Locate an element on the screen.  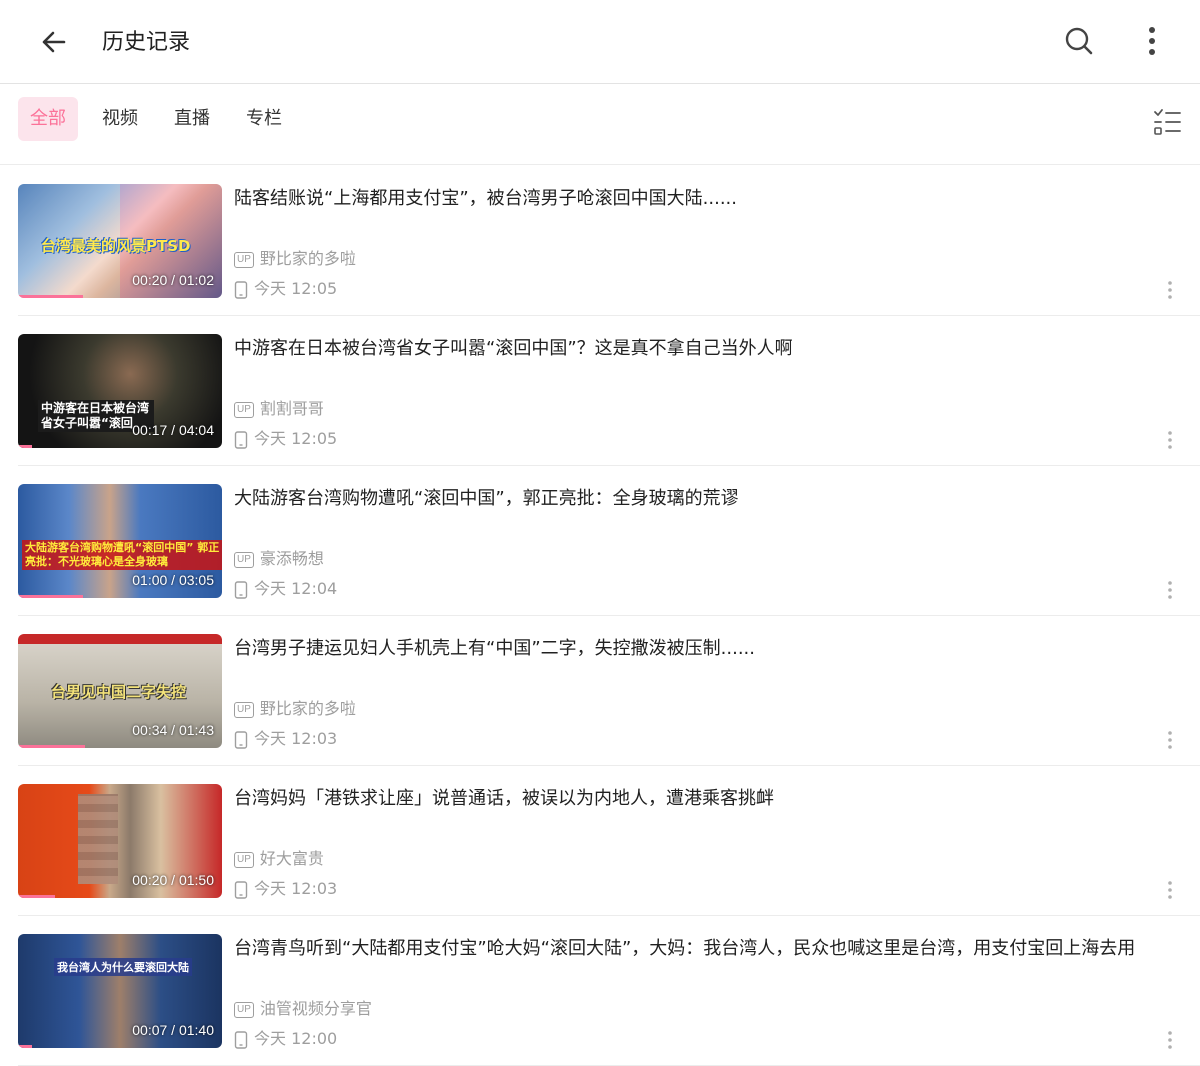
video-thumbnail: 台湾最美的风景PTSD 00:20 / 01:02 is located at coordinates (120, 241).